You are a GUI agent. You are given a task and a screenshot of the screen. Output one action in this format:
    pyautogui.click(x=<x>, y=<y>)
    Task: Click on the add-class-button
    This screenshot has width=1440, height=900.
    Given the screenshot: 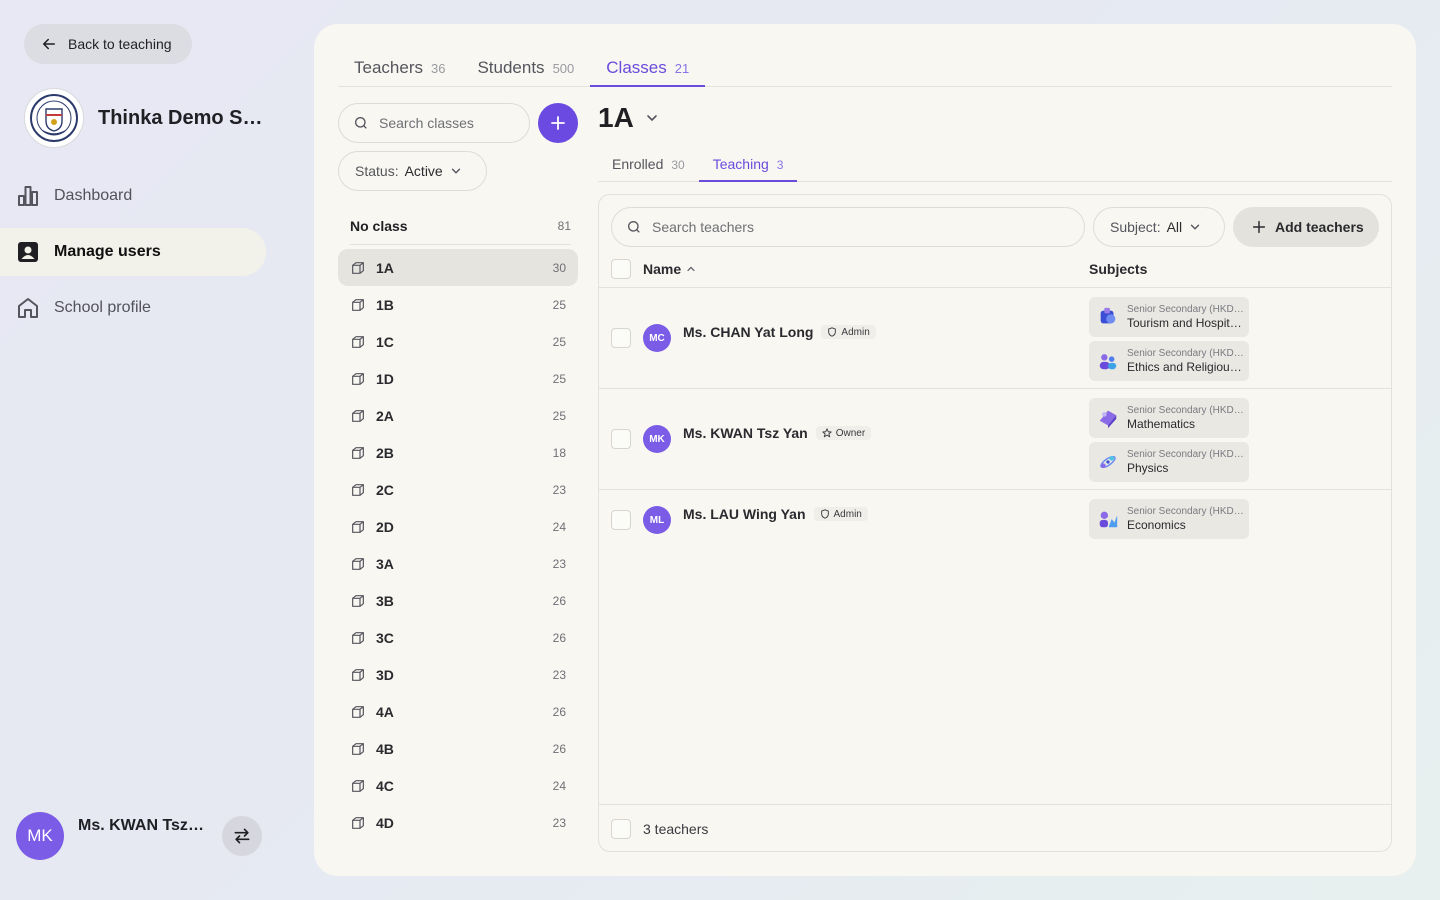 What is the action you would take?
    pyautogui.click(x=558, y=123)
    